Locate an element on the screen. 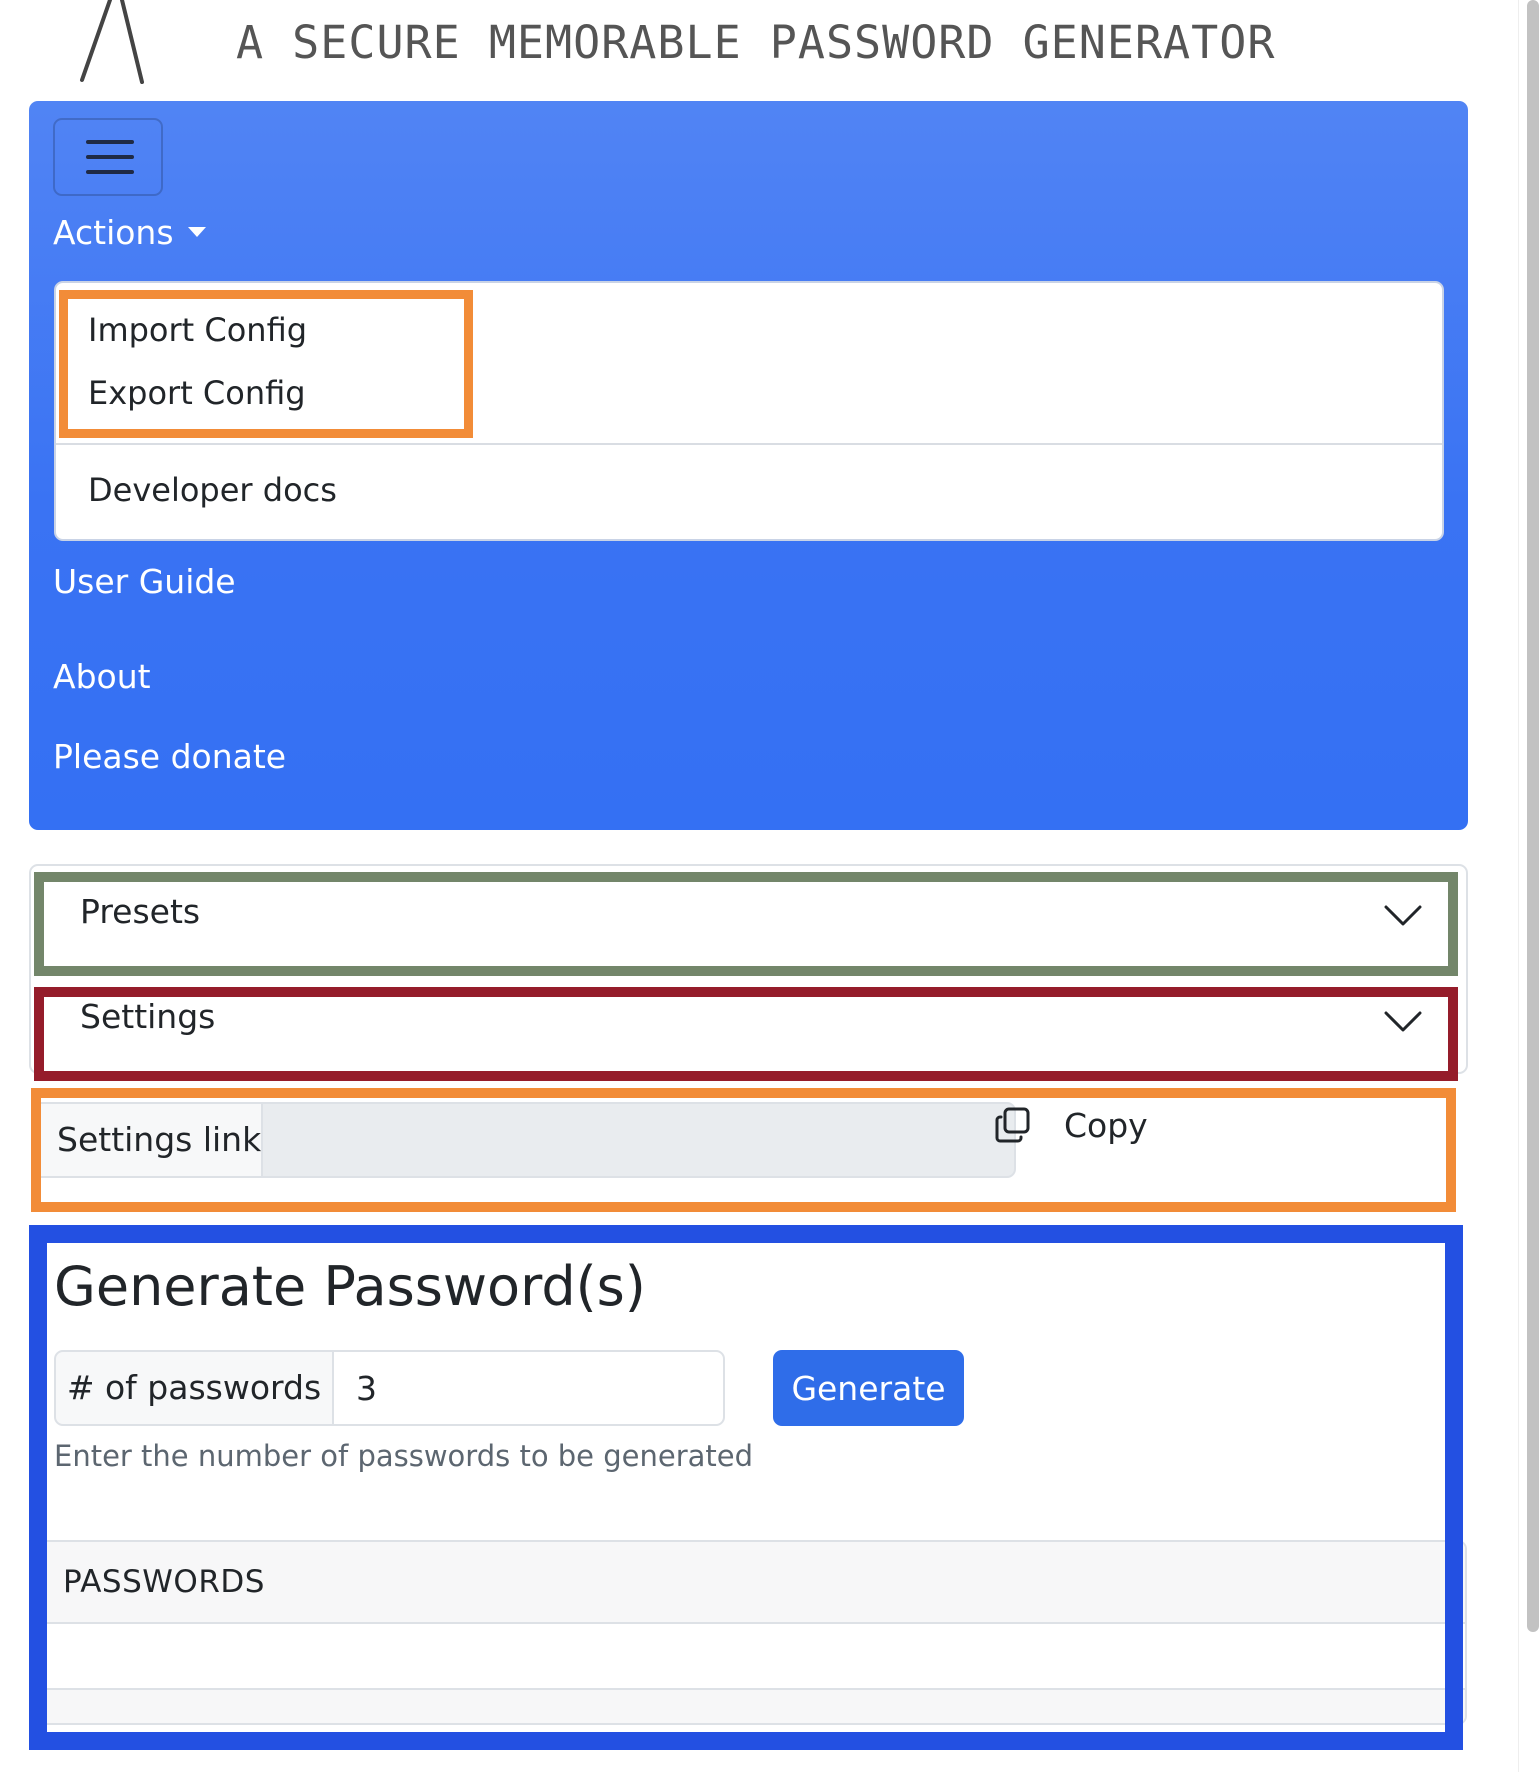 The image size is (1540, 1772). accordion-settings-header: Settings is located at coordinates (746, 1034).